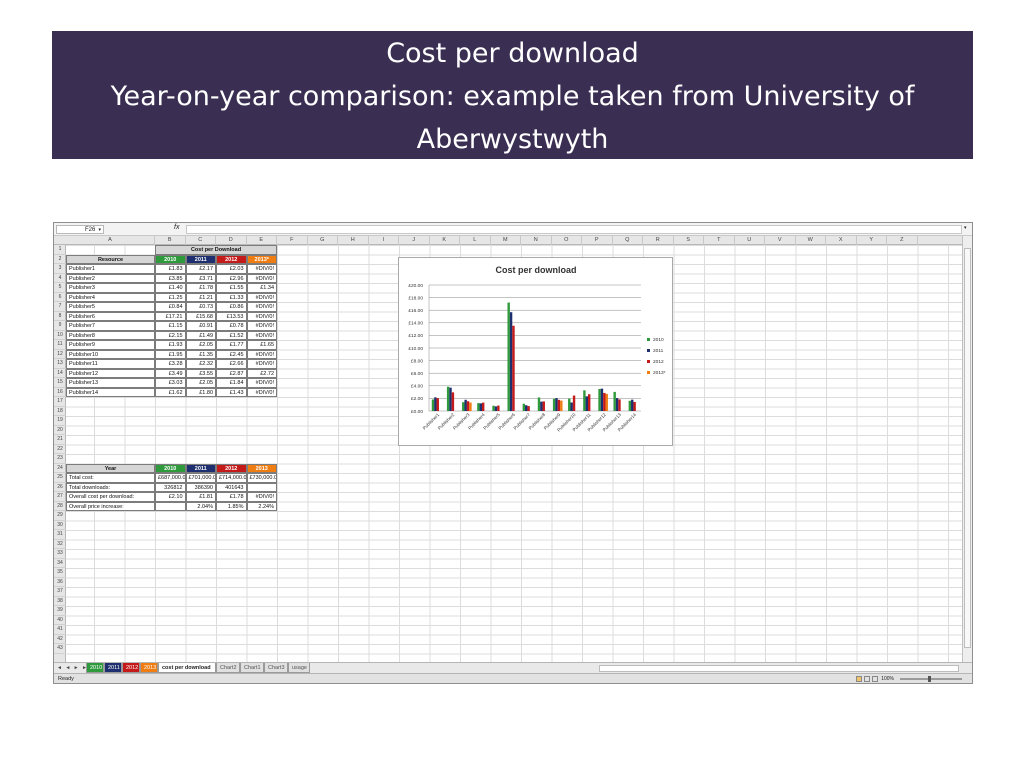 The width and height of the screenshot is (1024, 768). What do you see at coordinates (231, 345) in the screenshot?
I see `cost-cell: £1.77` at bounding box center [231, 345].